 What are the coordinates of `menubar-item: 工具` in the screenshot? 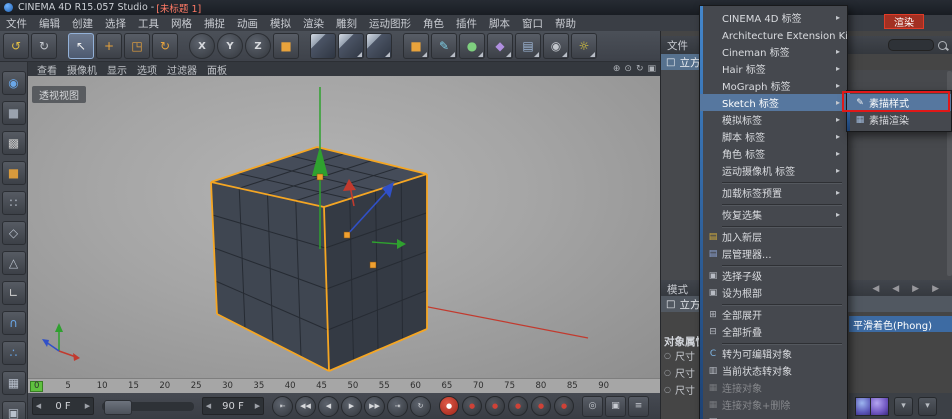 It's located at (148, 23).